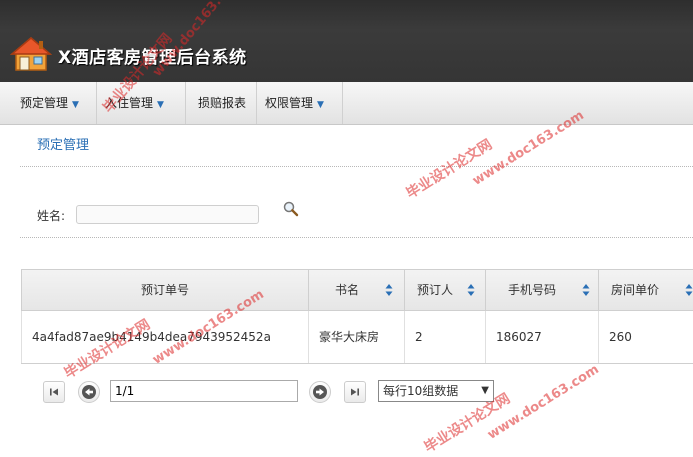 The image size is (693, 457). Describe the element at coordinates (485, 390) in the screenshot. I see `dropdown-arrow-icon: ▼` at that location.